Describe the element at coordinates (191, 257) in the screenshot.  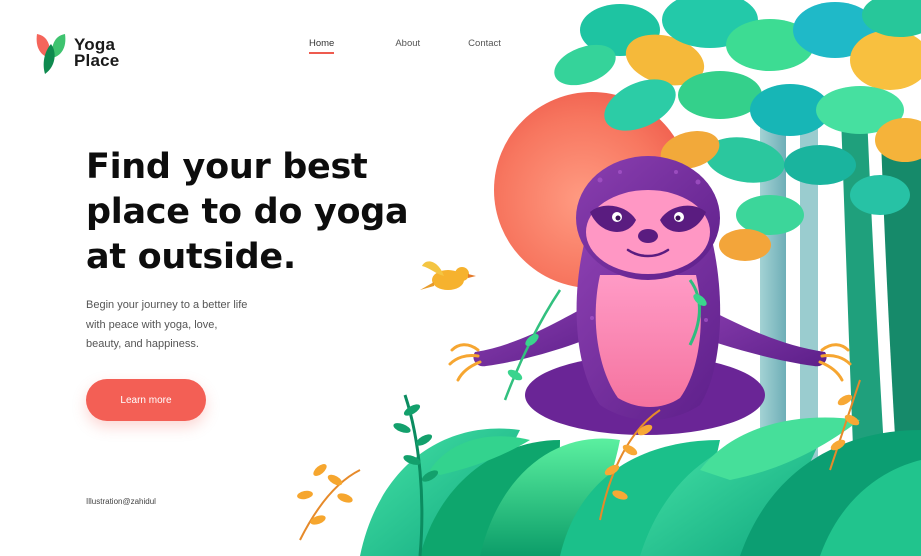
I see `hero-headline-line3: at outside.` at that location.